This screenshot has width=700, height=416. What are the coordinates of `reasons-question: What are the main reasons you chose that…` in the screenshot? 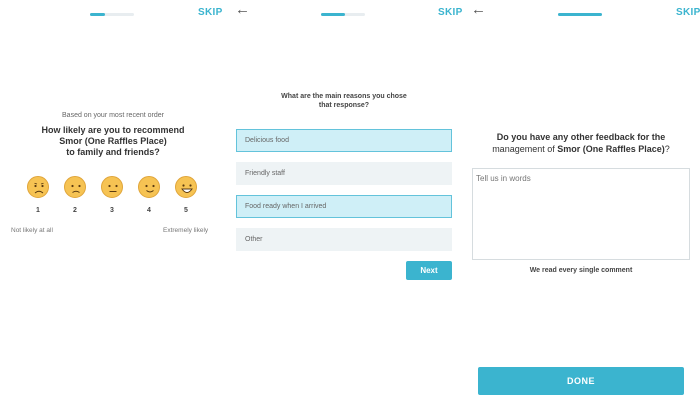 It's located at (344, 101).